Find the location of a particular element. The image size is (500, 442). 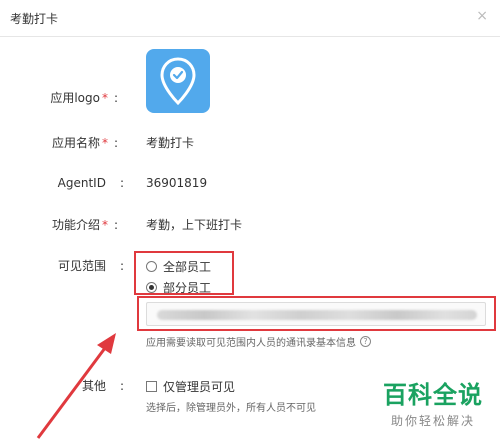

checkbox-box is located at coordinates (151, 386).